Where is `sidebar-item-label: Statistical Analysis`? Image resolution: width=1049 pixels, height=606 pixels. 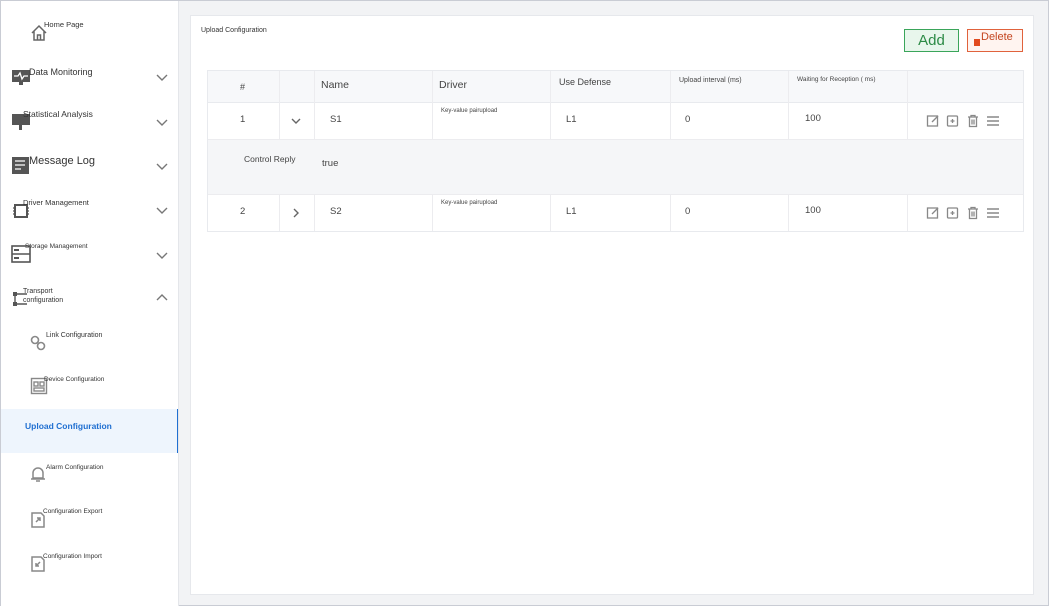 sidebar-item-label: Statistical Analysis is located at coordinates (58, 114).